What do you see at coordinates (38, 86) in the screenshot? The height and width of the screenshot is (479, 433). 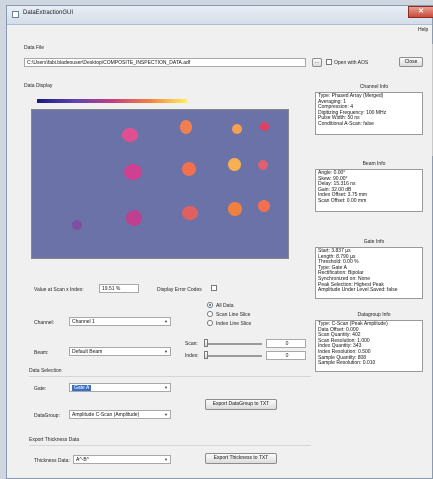 I see `data-display-label: Data Display` at bounding box center [38, 86].